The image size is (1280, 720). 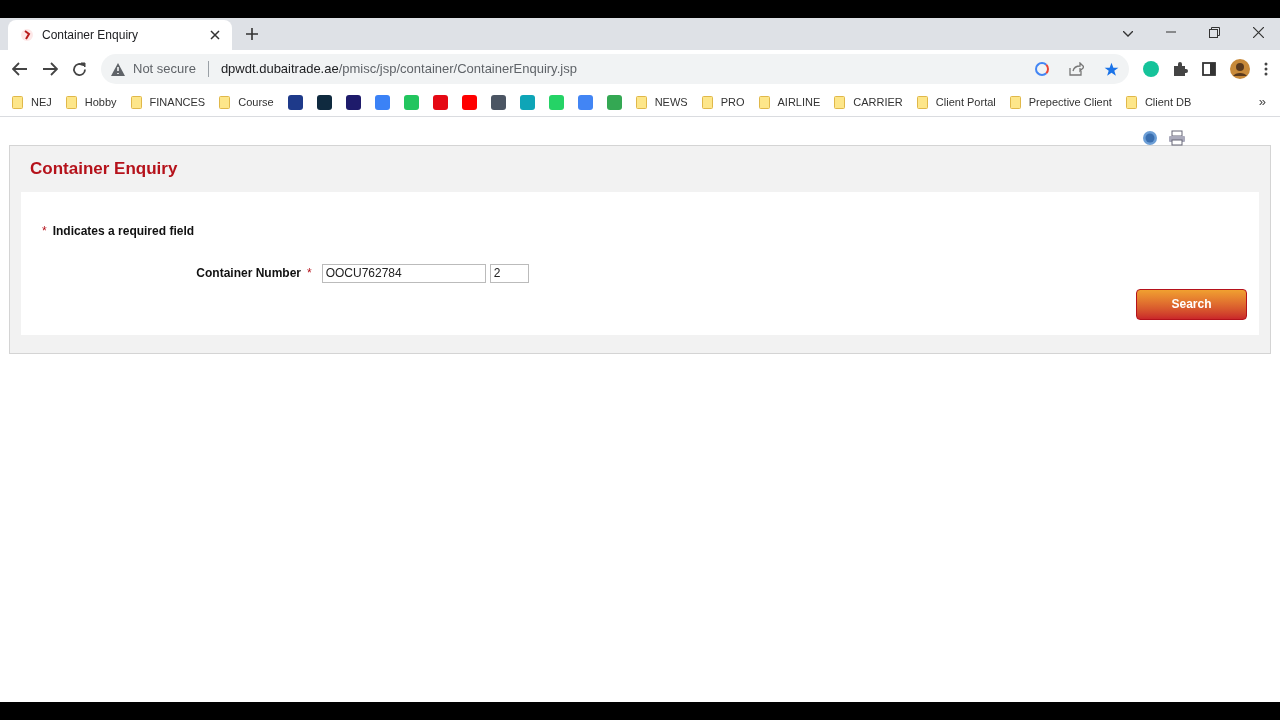 What do you see at coordinates (956, 102) in the screenshot?
I see `bookmark-folder: Client Portal` at bounding box center [956, 102].